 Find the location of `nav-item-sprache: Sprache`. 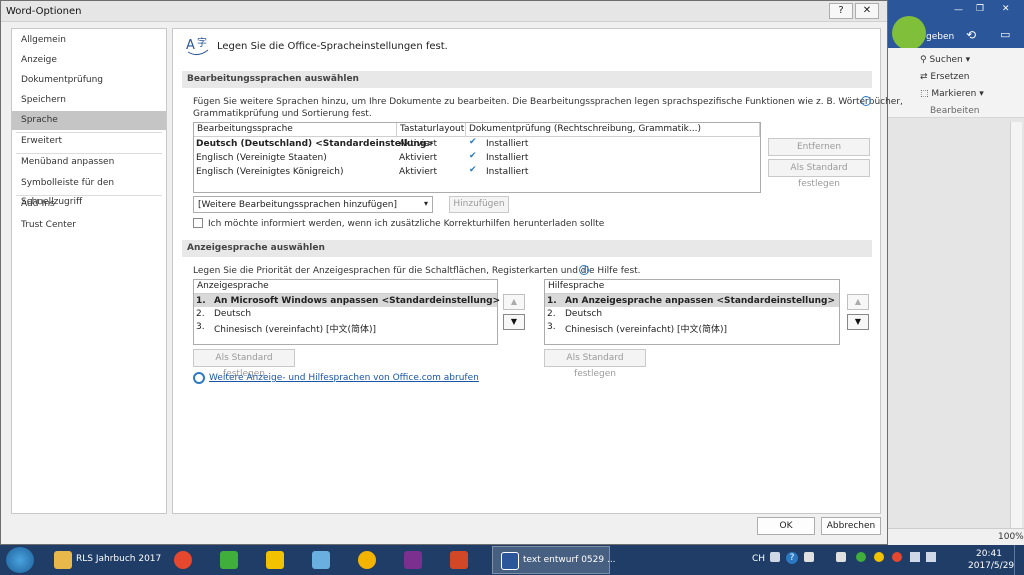

nav-item-sprache: Sprache is located at coordinates (89, 120).